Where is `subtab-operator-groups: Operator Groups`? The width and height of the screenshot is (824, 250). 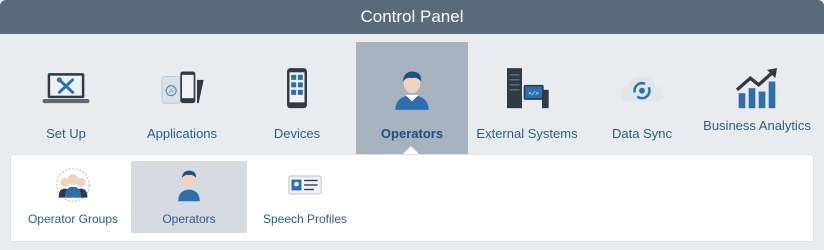 subtab-operator-groups: Operator Groups is located at coordinates (73, 197).